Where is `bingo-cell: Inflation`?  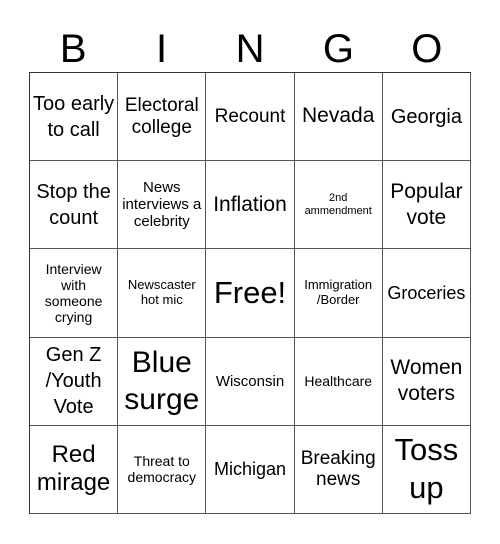 bingo-cell: Inflation is located at coordinates (250, 205).